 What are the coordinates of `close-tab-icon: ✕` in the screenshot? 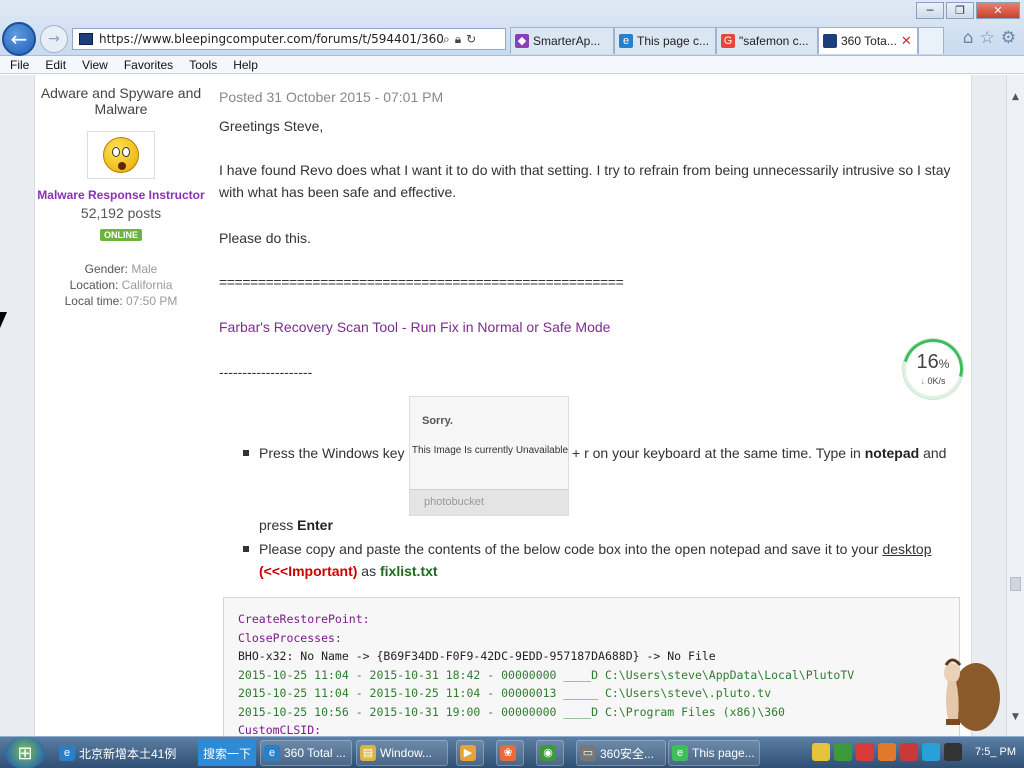 It's located at (906, 41).